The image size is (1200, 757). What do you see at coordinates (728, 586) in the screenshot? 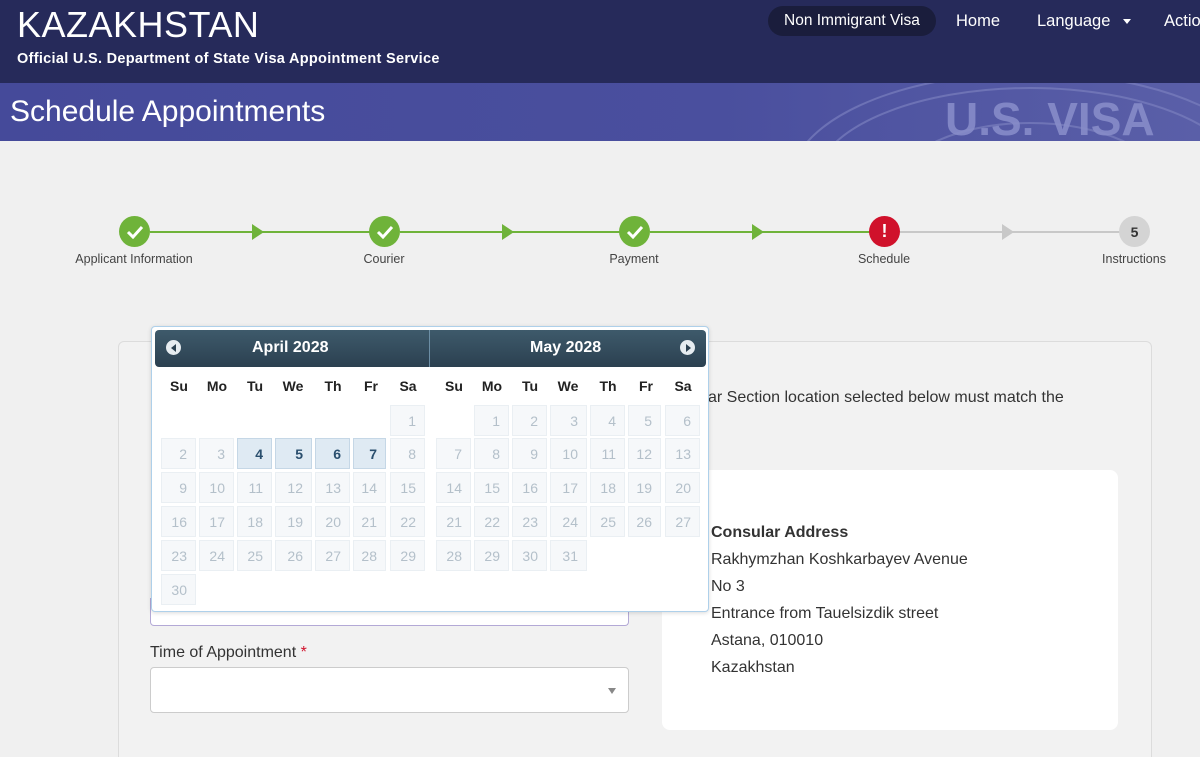
I see `address-line: No 3` at bounding box center [728, 586].